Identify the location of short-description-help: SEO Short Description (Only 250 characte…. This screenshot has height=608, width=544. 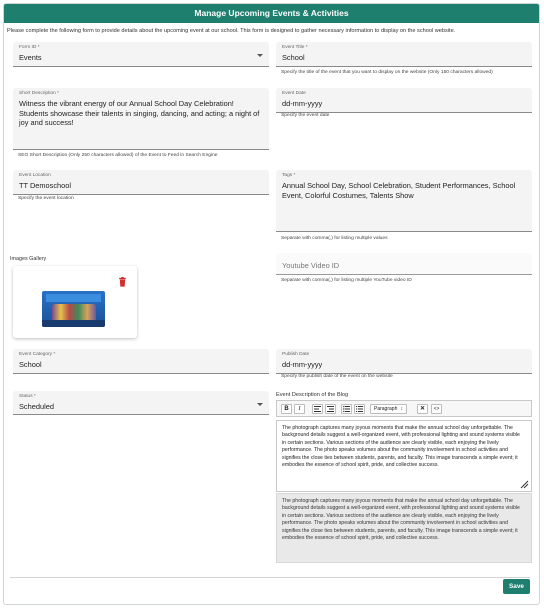
(118, 155).